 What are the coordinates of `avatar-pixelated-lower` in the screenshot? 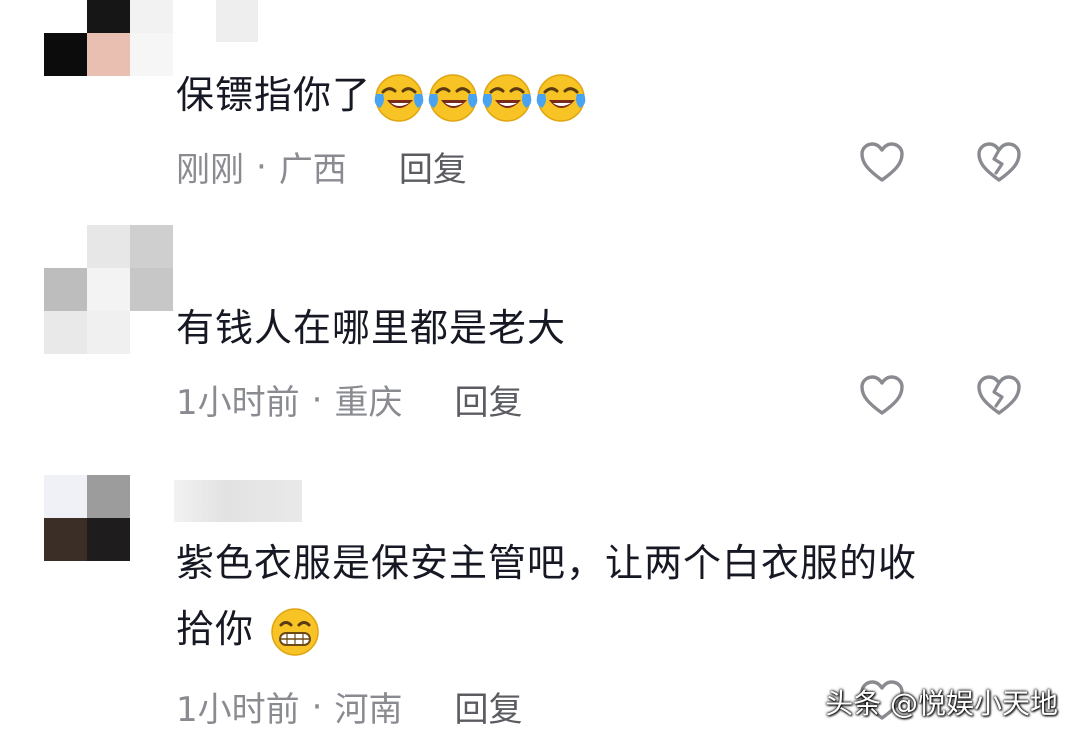 It's located at (109, 323).